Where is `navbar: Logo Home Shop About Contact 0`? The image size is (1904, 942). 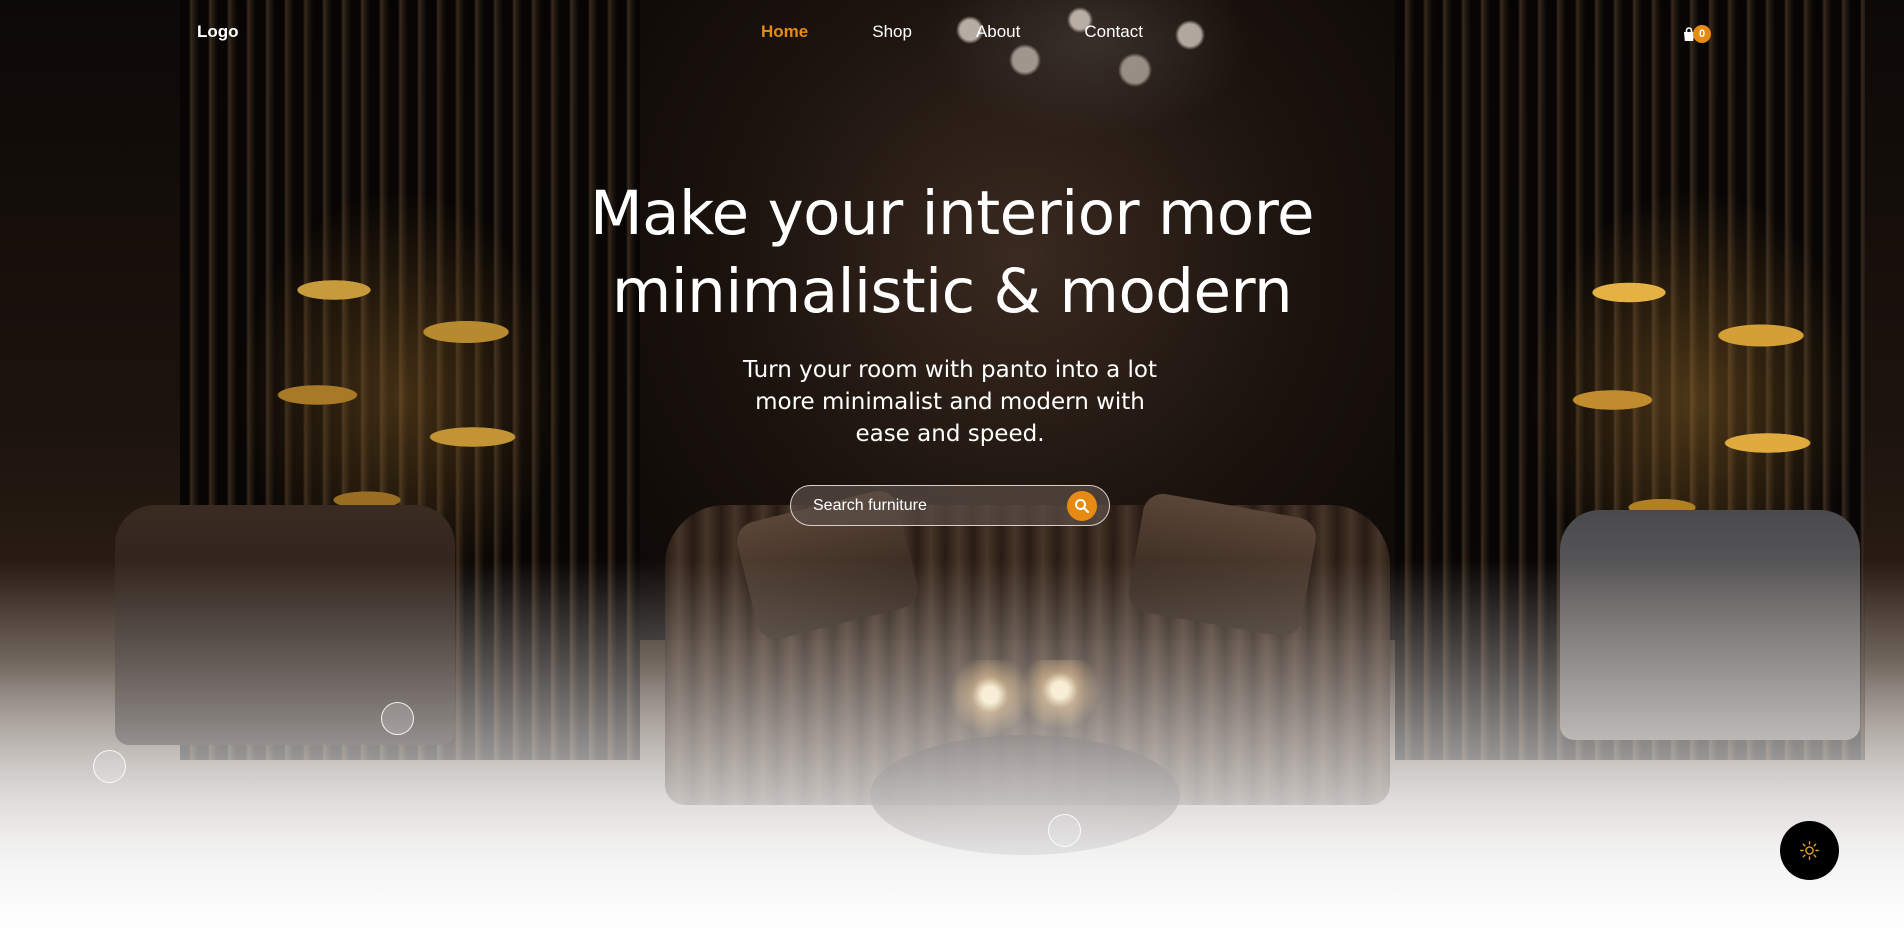 navbar: Logo Home Shop About Contact 0 is located at coordinates (952, 34).